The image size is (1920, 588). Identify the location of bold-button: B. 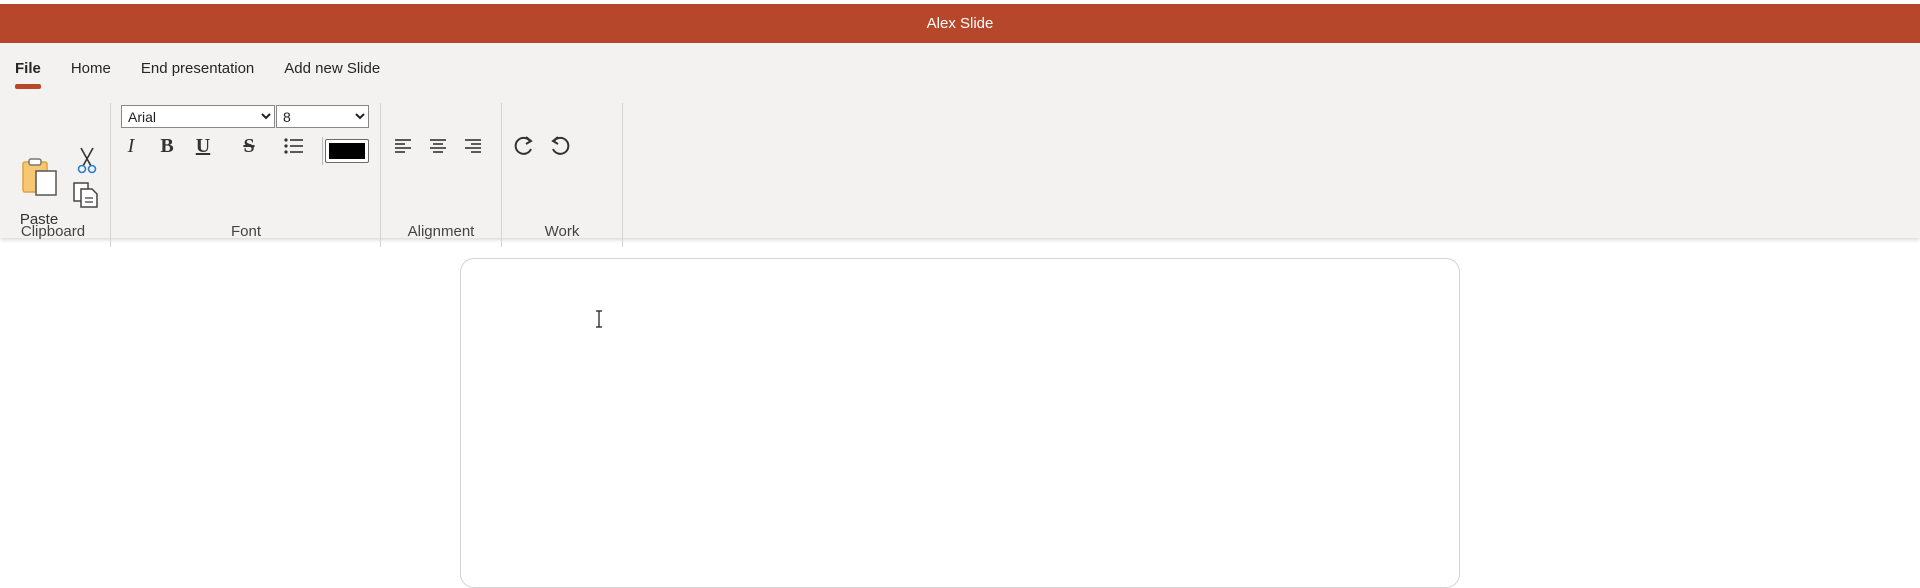
(167, 146).